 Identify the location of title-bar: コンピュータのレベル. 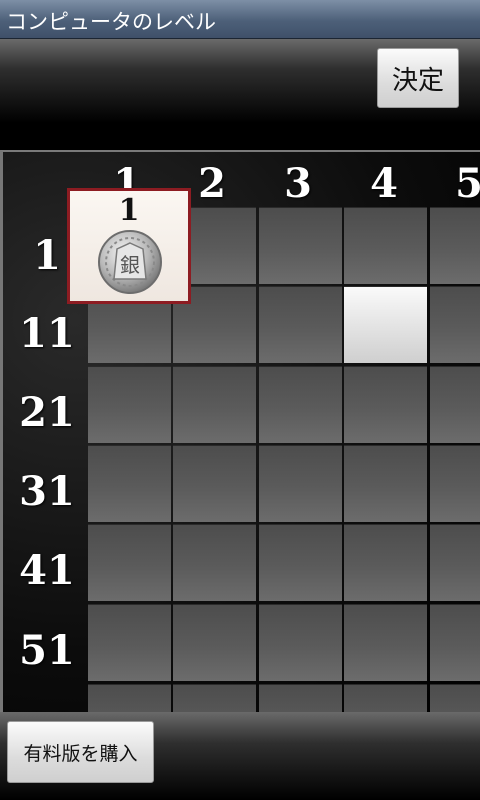
(240, 19).